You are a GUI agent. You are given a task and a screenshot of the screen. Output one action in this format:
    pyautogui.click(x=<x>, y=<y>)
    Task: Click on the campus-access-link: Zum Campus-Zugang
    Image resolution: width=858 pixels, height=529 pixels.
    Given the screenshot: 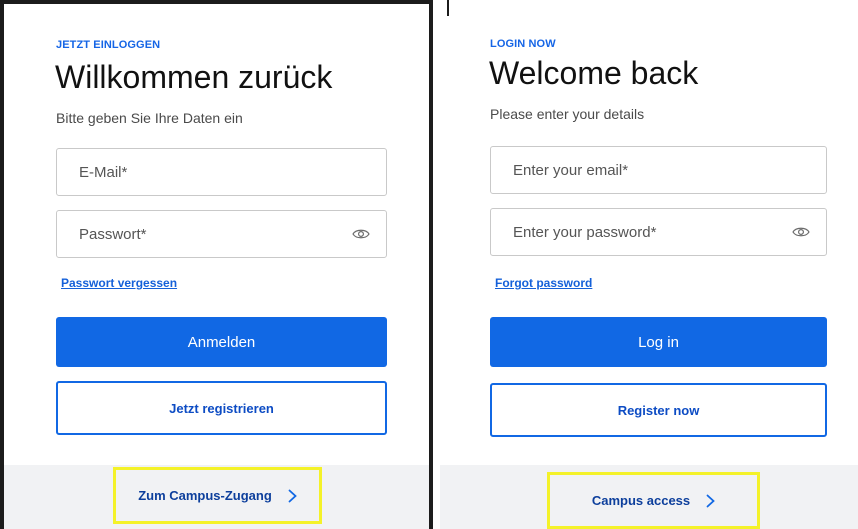 What is the action you would take?
    pyautogui.click(x=217, y=495)
    